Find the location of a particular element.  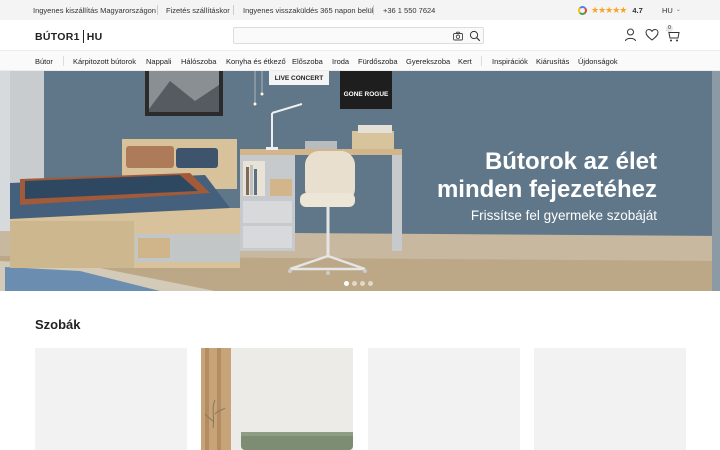

poster-live-concert: LIVE CONCERT is located at coordinates (299, 78).